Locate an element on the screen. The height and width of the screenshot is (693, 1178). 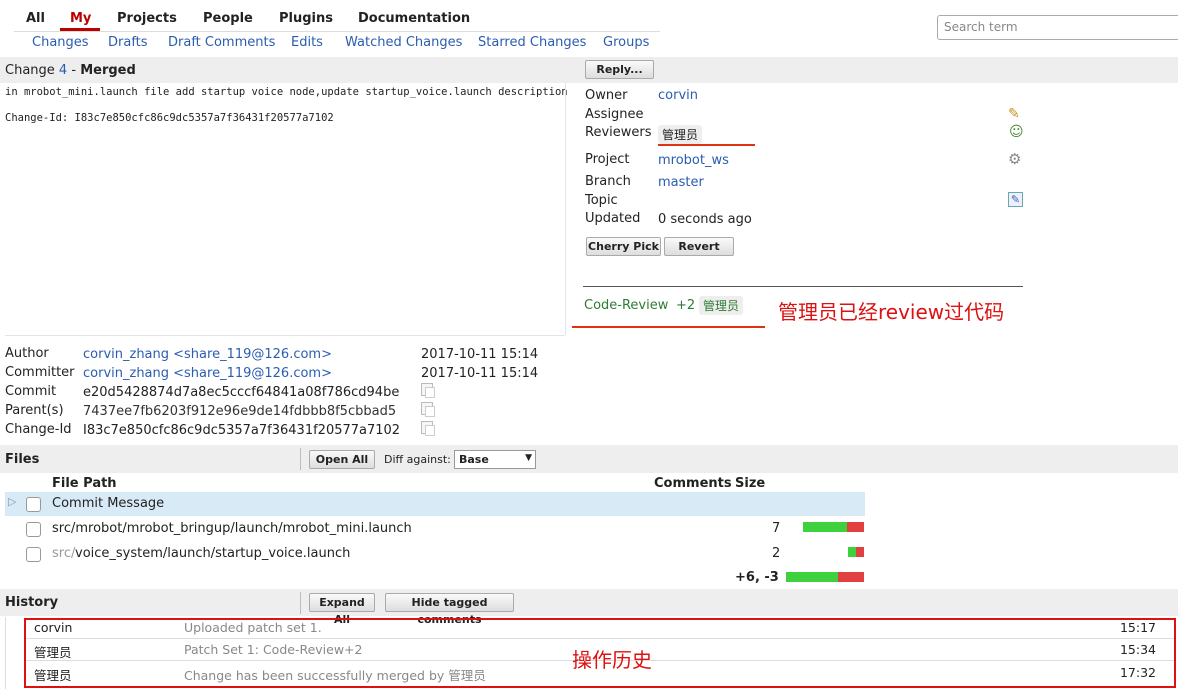
change-number-link: 4 is located at coordinates (63, 70).